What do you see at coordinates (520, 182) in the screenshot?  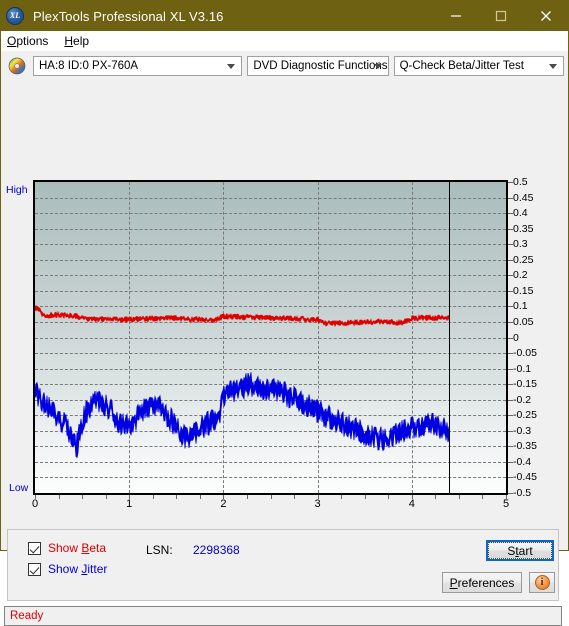 I see `y-axis-tick-label: 0.5` at bounding box center [520, 182].